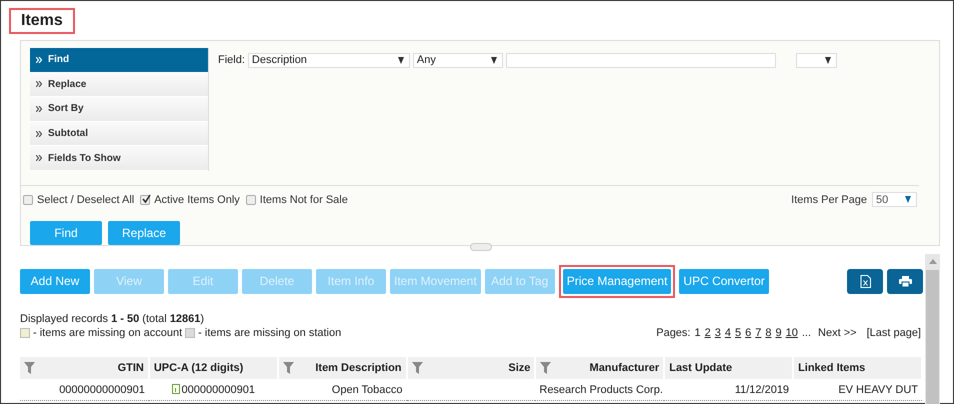 This screenshot has height=404, width=954. I want to click on operator-select: Any, so click(457, 60).